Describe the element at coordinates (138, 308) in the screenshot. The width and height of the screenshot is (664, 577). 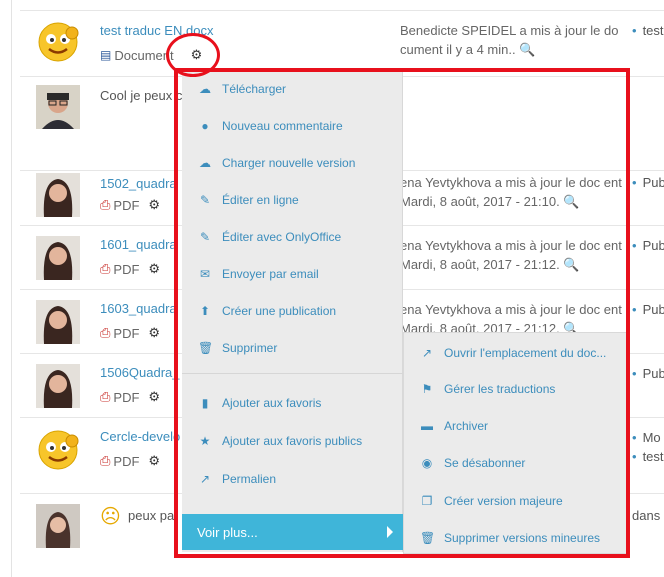
I see `document-title: 1603_quadra` at that location.